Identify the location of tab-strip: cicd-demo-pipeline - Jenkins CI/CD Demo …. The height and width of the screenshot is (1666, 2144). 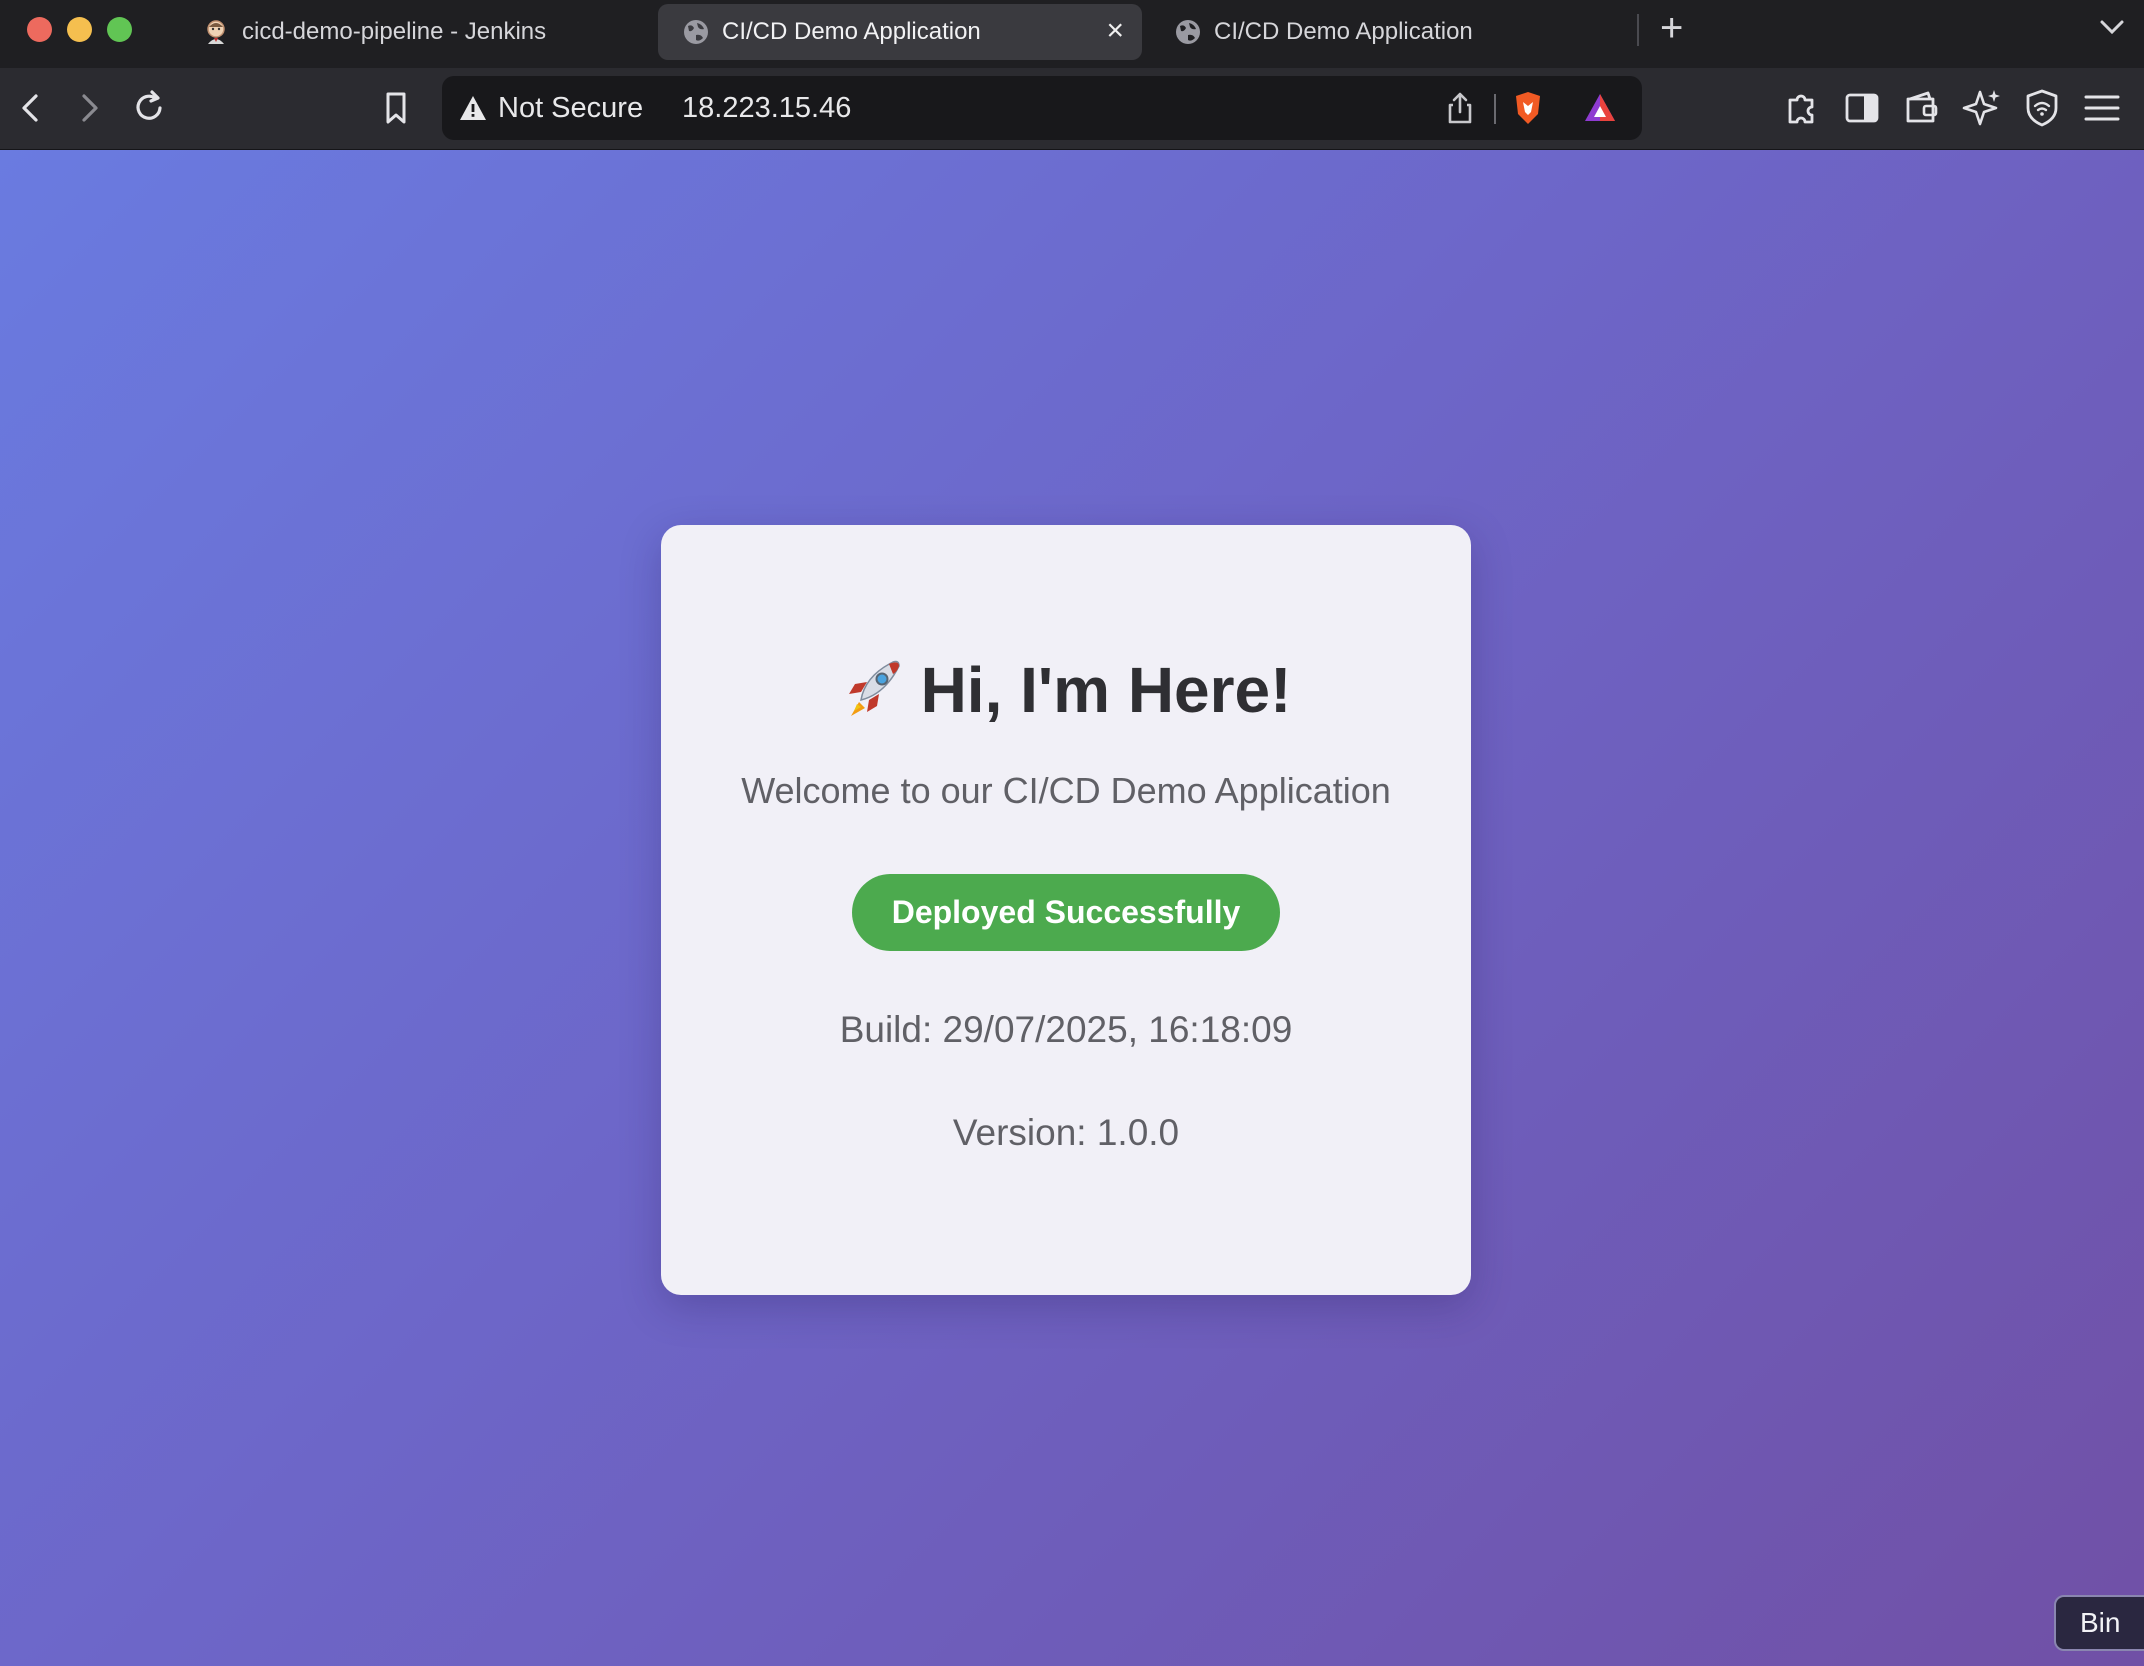
(1072, 34).